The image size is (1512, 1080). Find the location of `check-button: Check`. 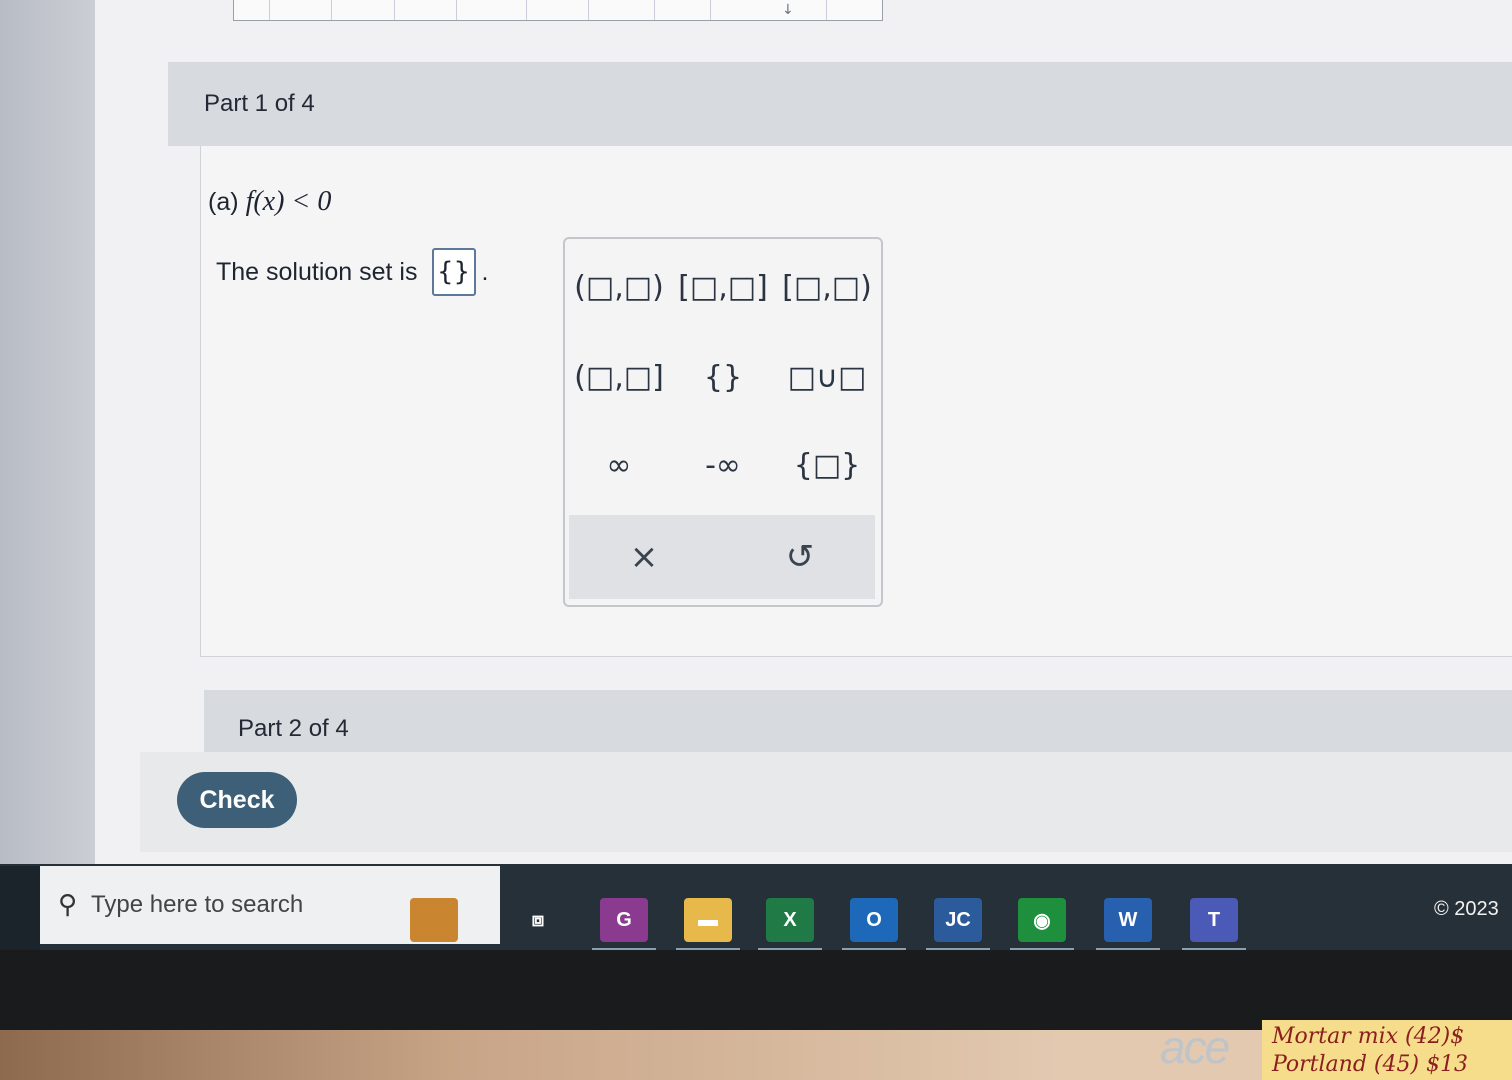

check-button: Check is located at coordinates (237, 800).